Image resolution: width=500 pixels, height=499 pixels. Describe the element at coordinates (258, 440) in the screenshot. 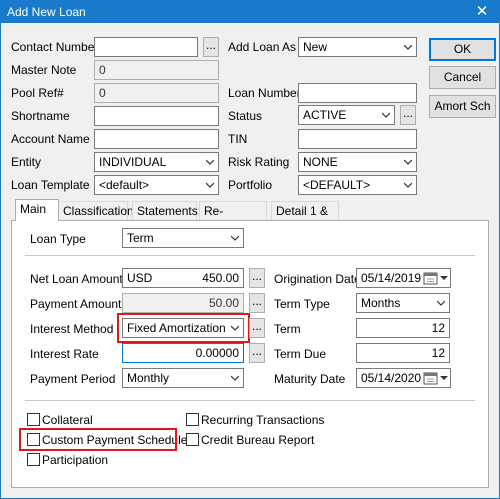

I see `credit-bureau-report-label: Credit Bureau Report` at that location.